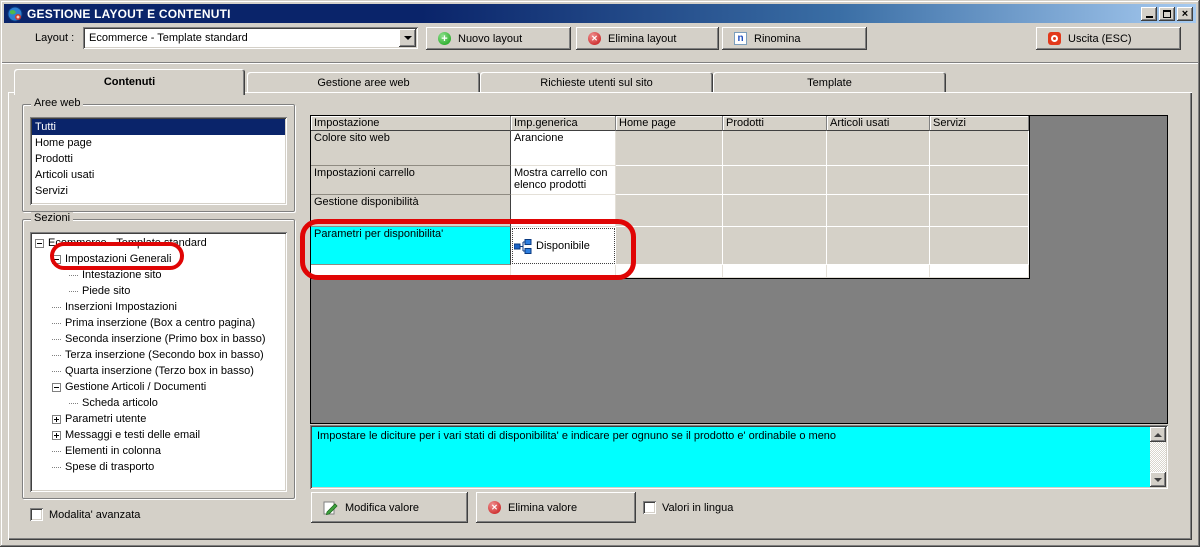 The height and width of the screenshot is (547, 1200). What do you see at coordinates (158, 451) in the screenshot?
I see `tree-item-elementi-in-colonna: Elementi in colonna` at bounding box center [158, 451].